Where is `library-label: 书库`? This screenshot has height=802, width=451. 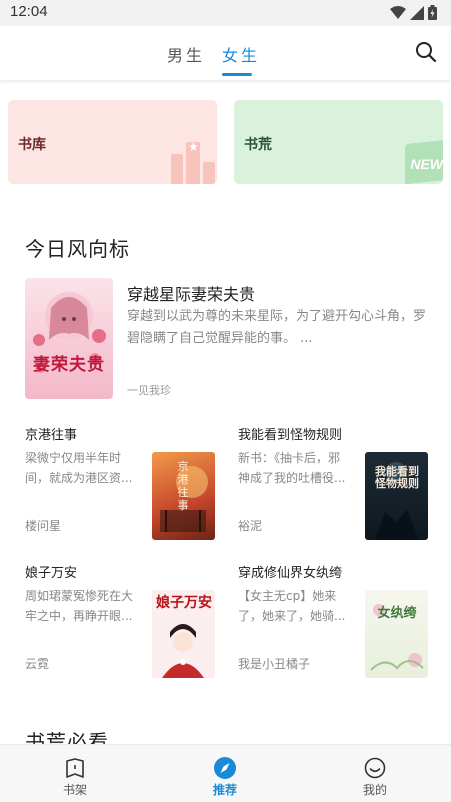
library-label: 书库 is located at coordinates (32, 145).